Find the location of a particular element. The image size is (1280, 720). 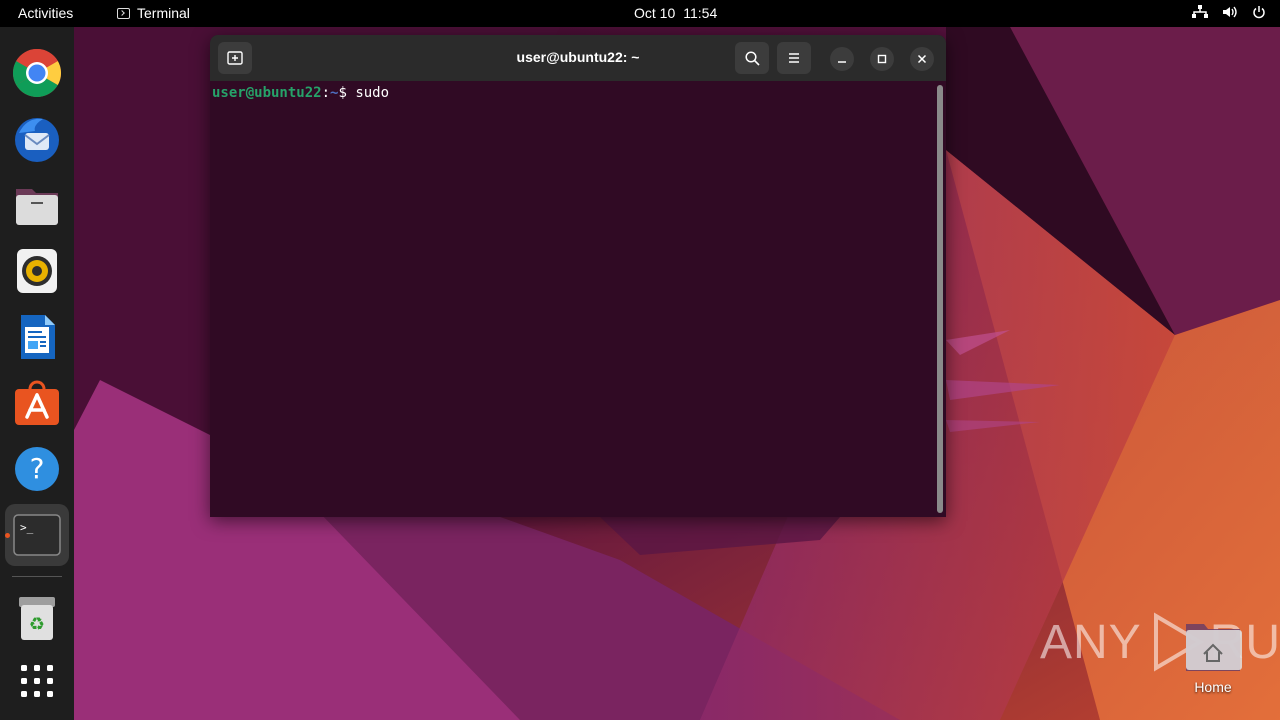

help-icon: ? is located at coordinates (37, 469).